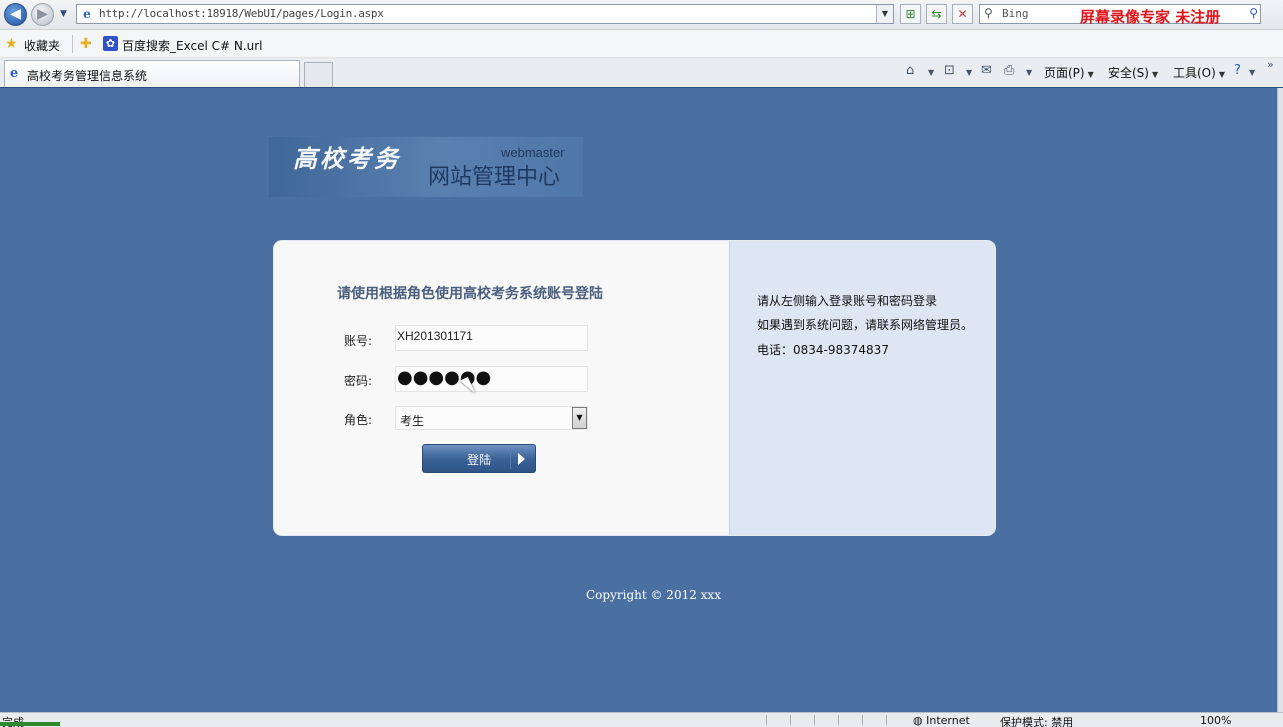 Image resolution: width=1283 pixels, height=727 pixels. Describe the element at coordinates (426, 167) in the screenshot. I see `site-banner: 高校考务 webmaster 网站管理中心` at that location.